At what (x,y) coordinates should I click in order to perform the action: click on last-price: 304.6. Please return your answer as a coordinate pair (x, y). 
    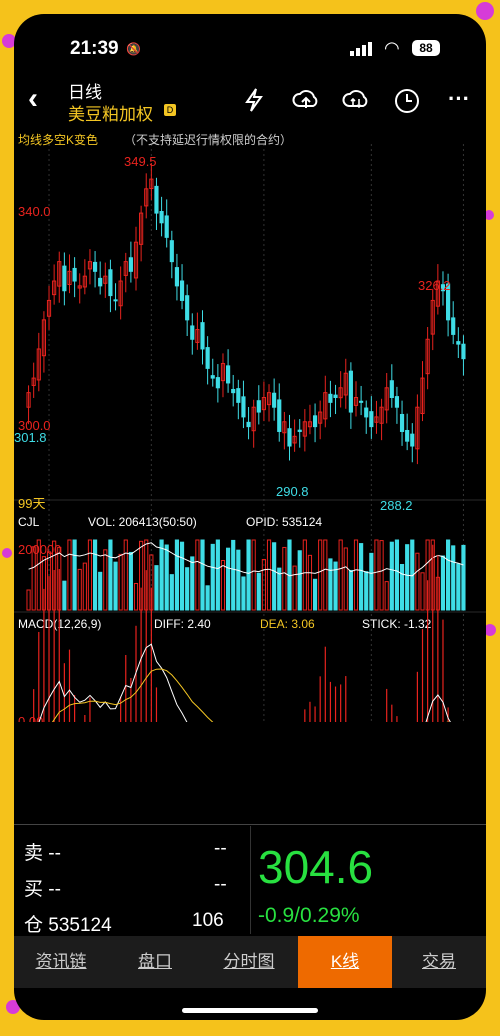
    Looking at the image, I should click on (316, 867).